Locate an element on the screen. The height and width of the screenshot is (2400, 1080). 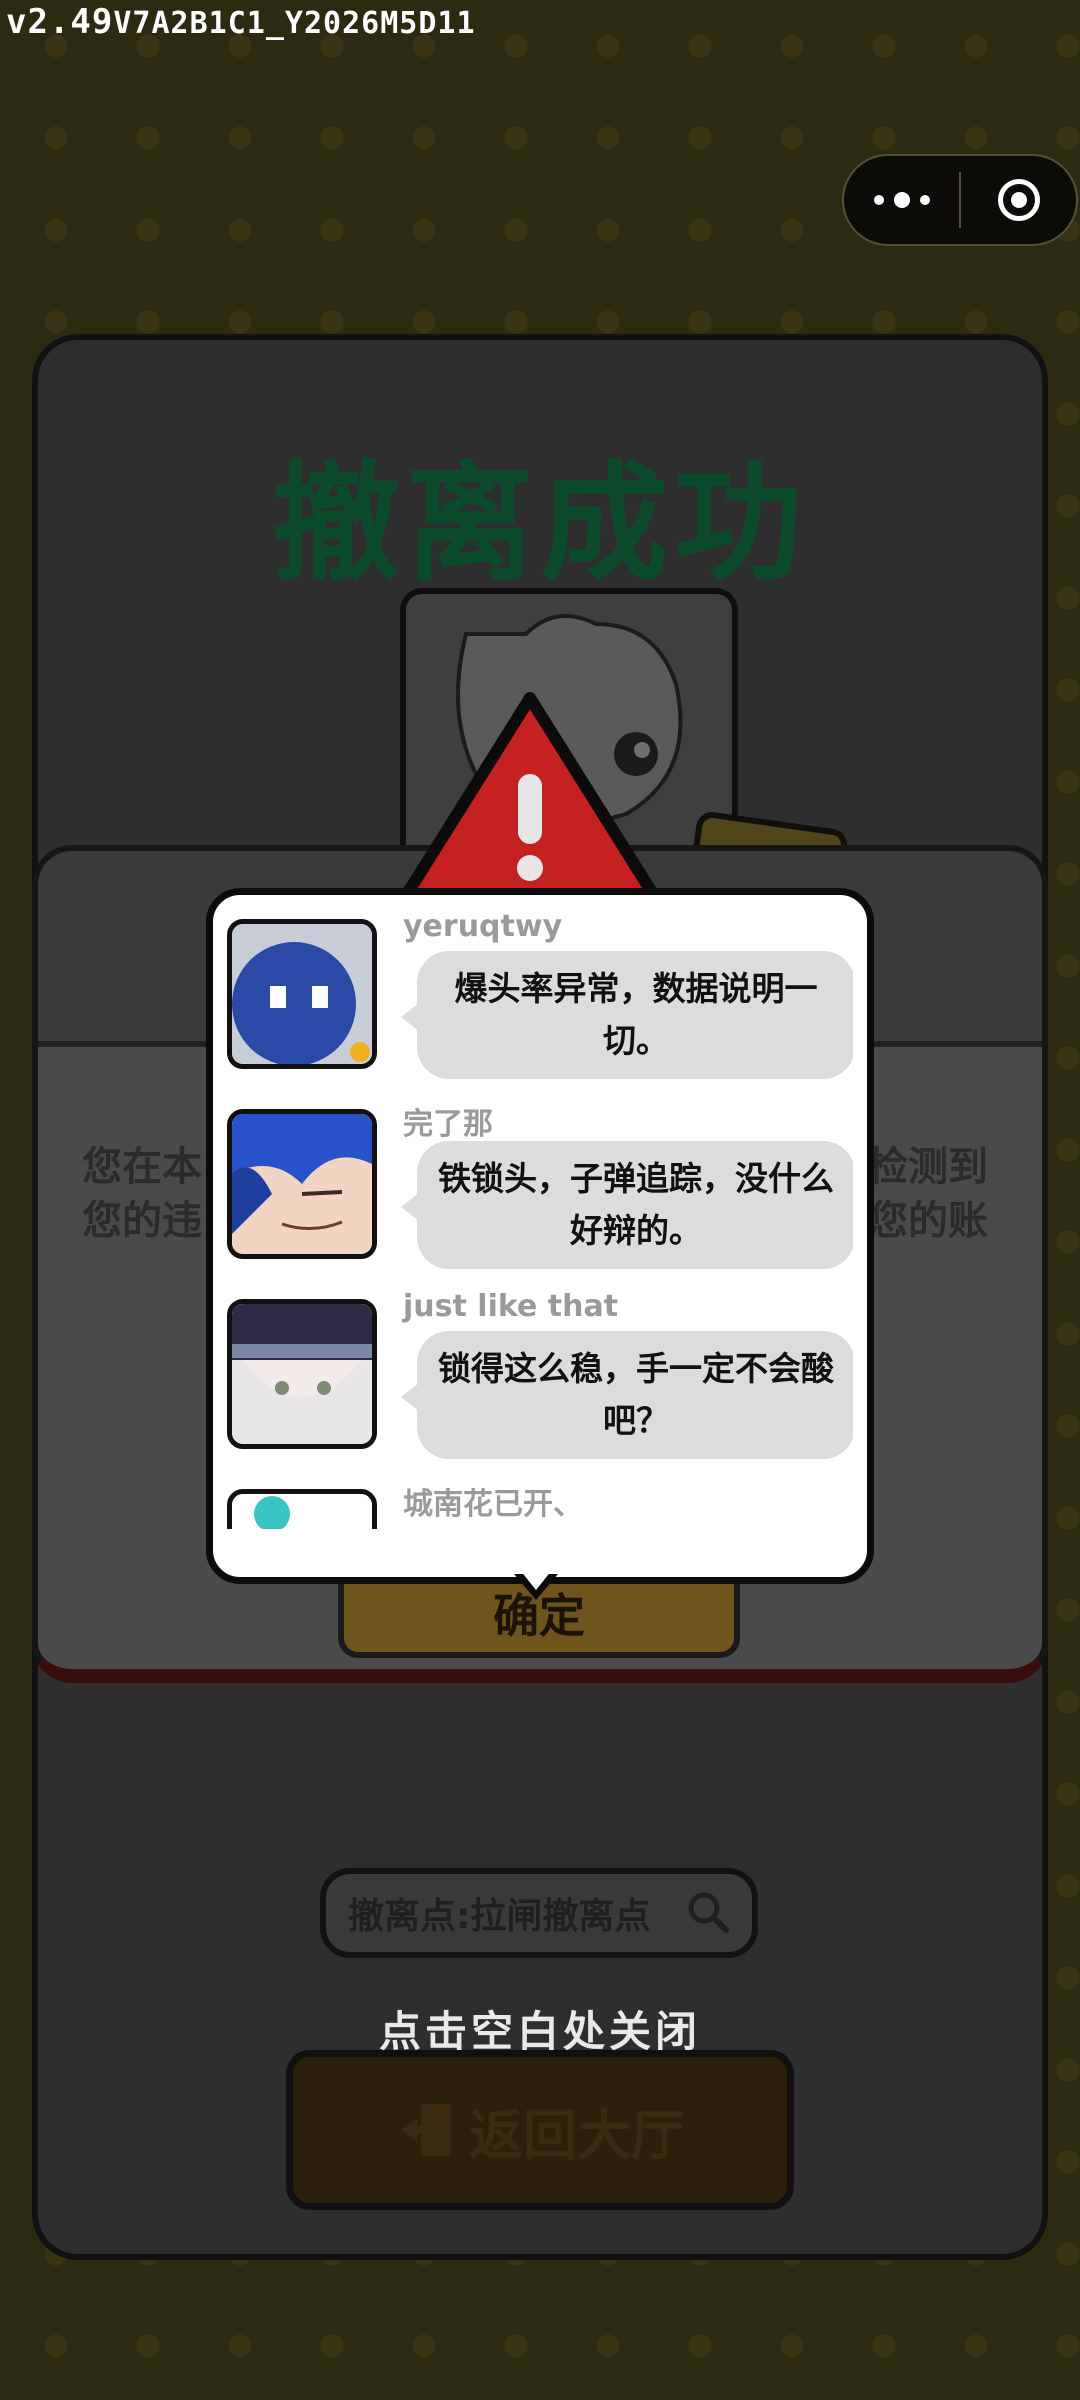
door-exit-icon is located at coordinates (426, 2130).